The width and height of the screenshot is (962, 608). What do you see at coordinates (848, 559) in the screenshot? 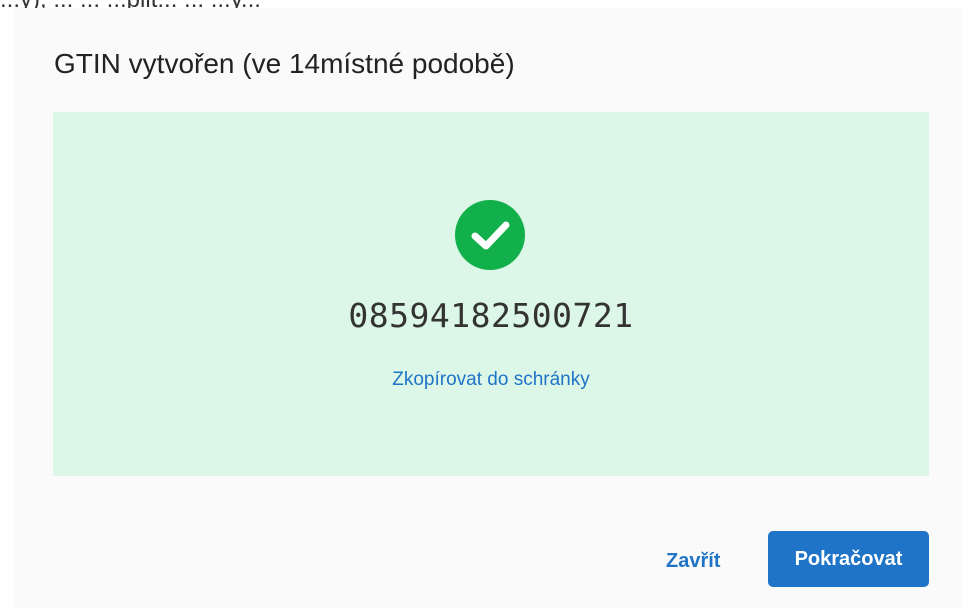
I see `continue-button: Pokračovat` at bounding box center [848, 559].